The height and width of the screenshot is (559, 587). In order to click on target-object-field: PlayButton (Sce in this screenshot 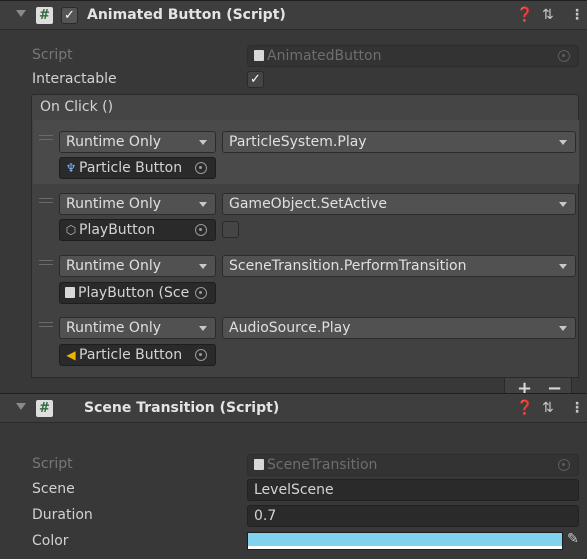, I will do `click(137, 293)`.